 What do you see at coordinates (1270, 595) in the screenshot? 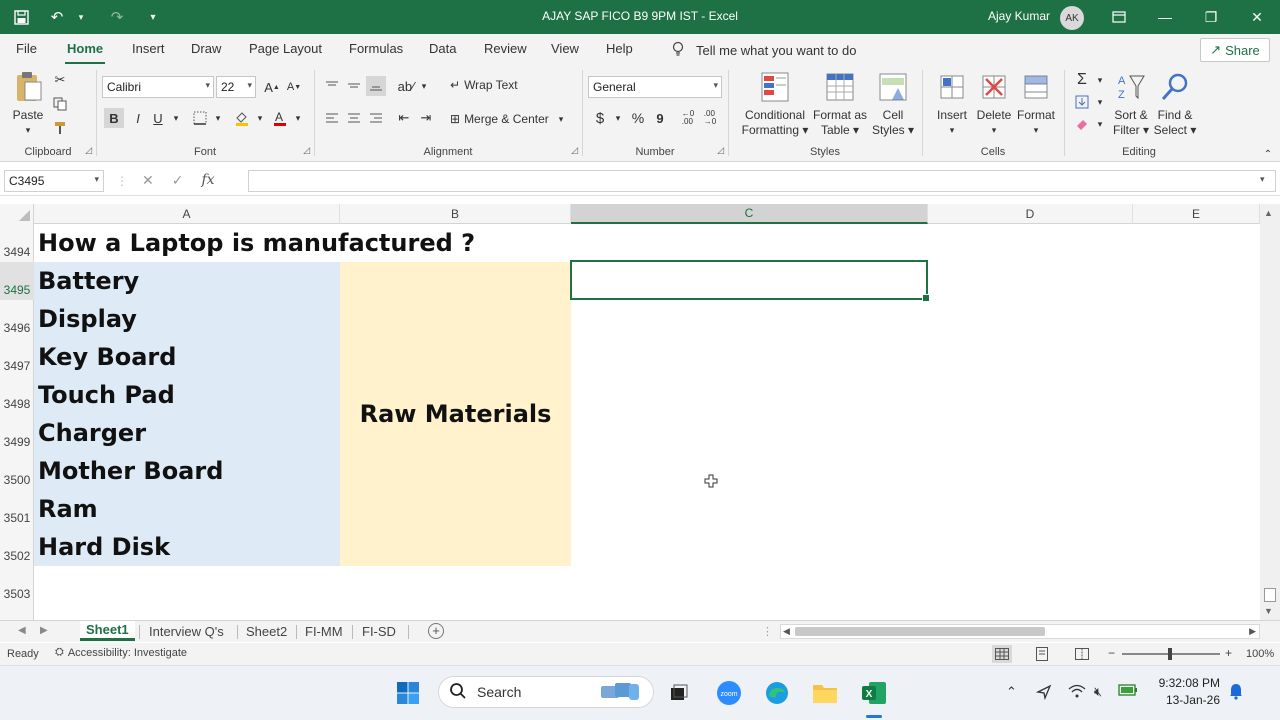
I see `scroll-thumb` at bounding box center [1270, 595].